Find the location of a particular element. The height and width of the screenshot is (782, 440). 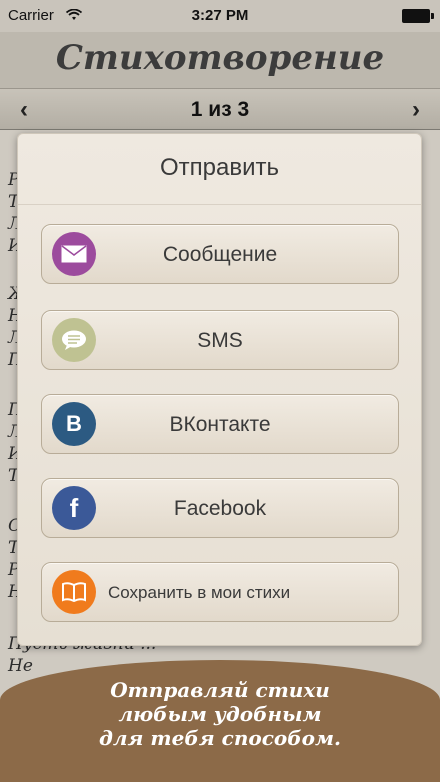

caption-line: Отправляй стихи is located at coordinates (220, 690).